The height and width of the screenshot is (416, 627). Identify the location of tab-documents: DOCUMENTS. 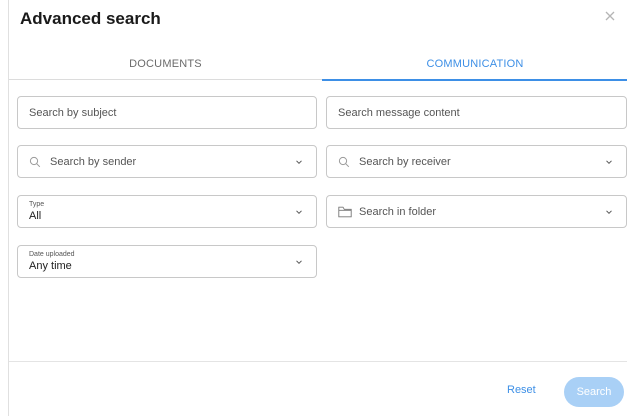
(165, 64).